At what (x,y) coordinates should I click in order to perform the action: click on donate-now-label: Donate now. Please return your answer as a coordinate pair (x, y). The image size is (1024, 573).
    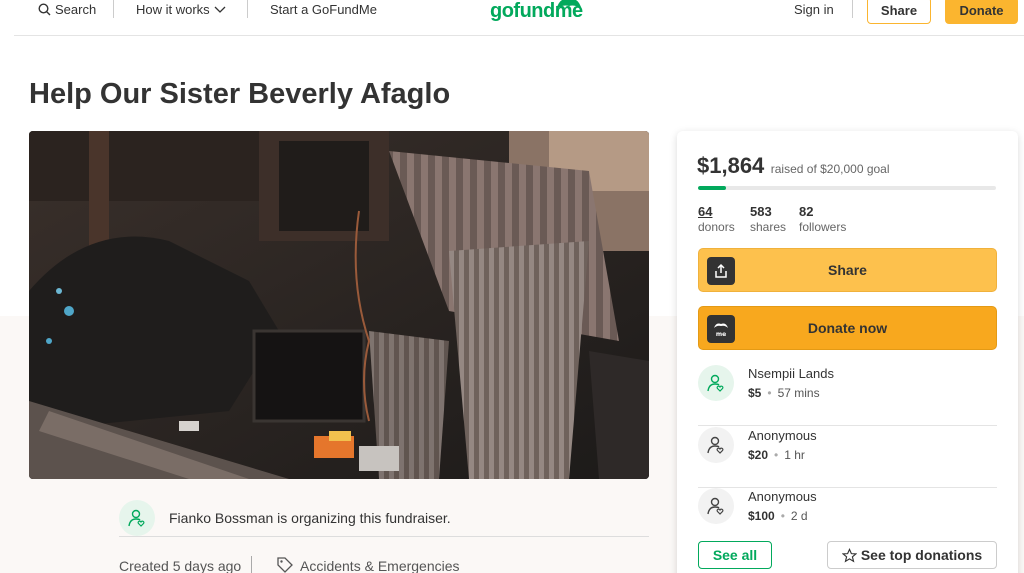
    Looking at the image, I should click on (847, 328).